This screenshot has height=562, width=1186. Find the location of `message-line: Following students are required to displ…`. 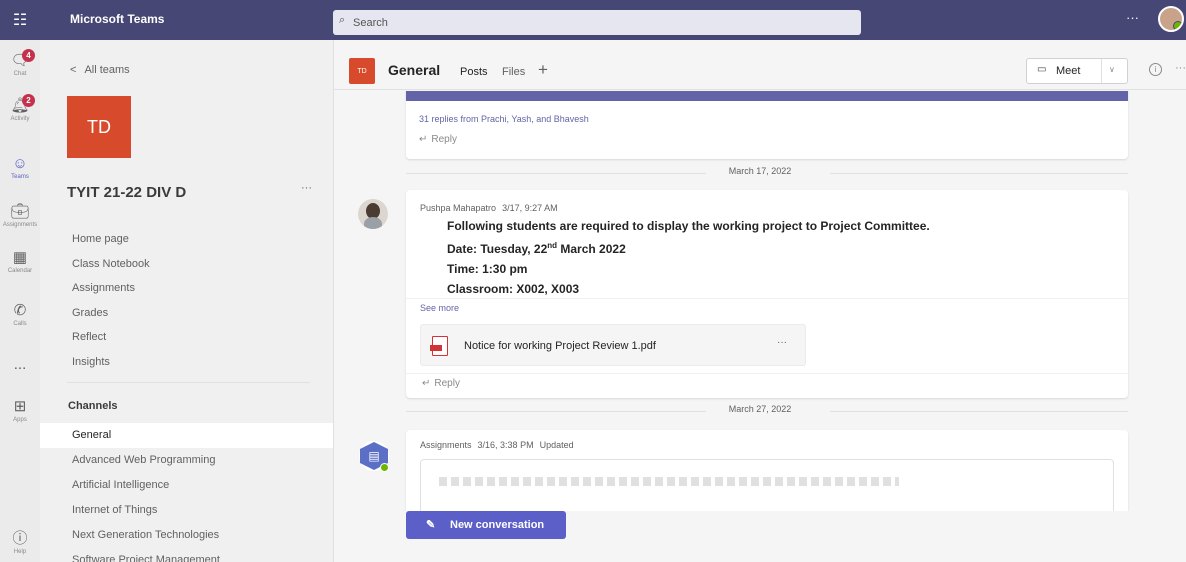

message-line: Following students are required to displ… is located at coordinates (688, 226).